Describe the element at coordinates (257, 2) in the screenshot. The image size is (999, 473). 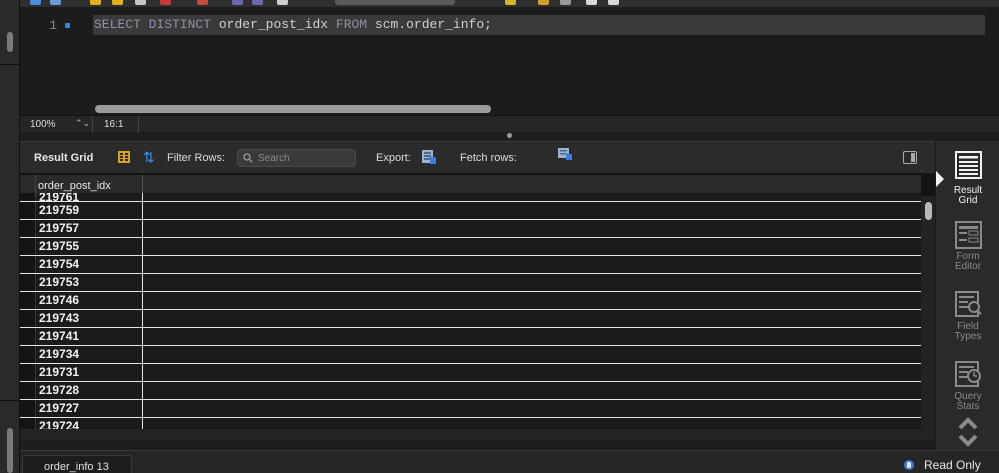
I see `rollback-icon` at that location.